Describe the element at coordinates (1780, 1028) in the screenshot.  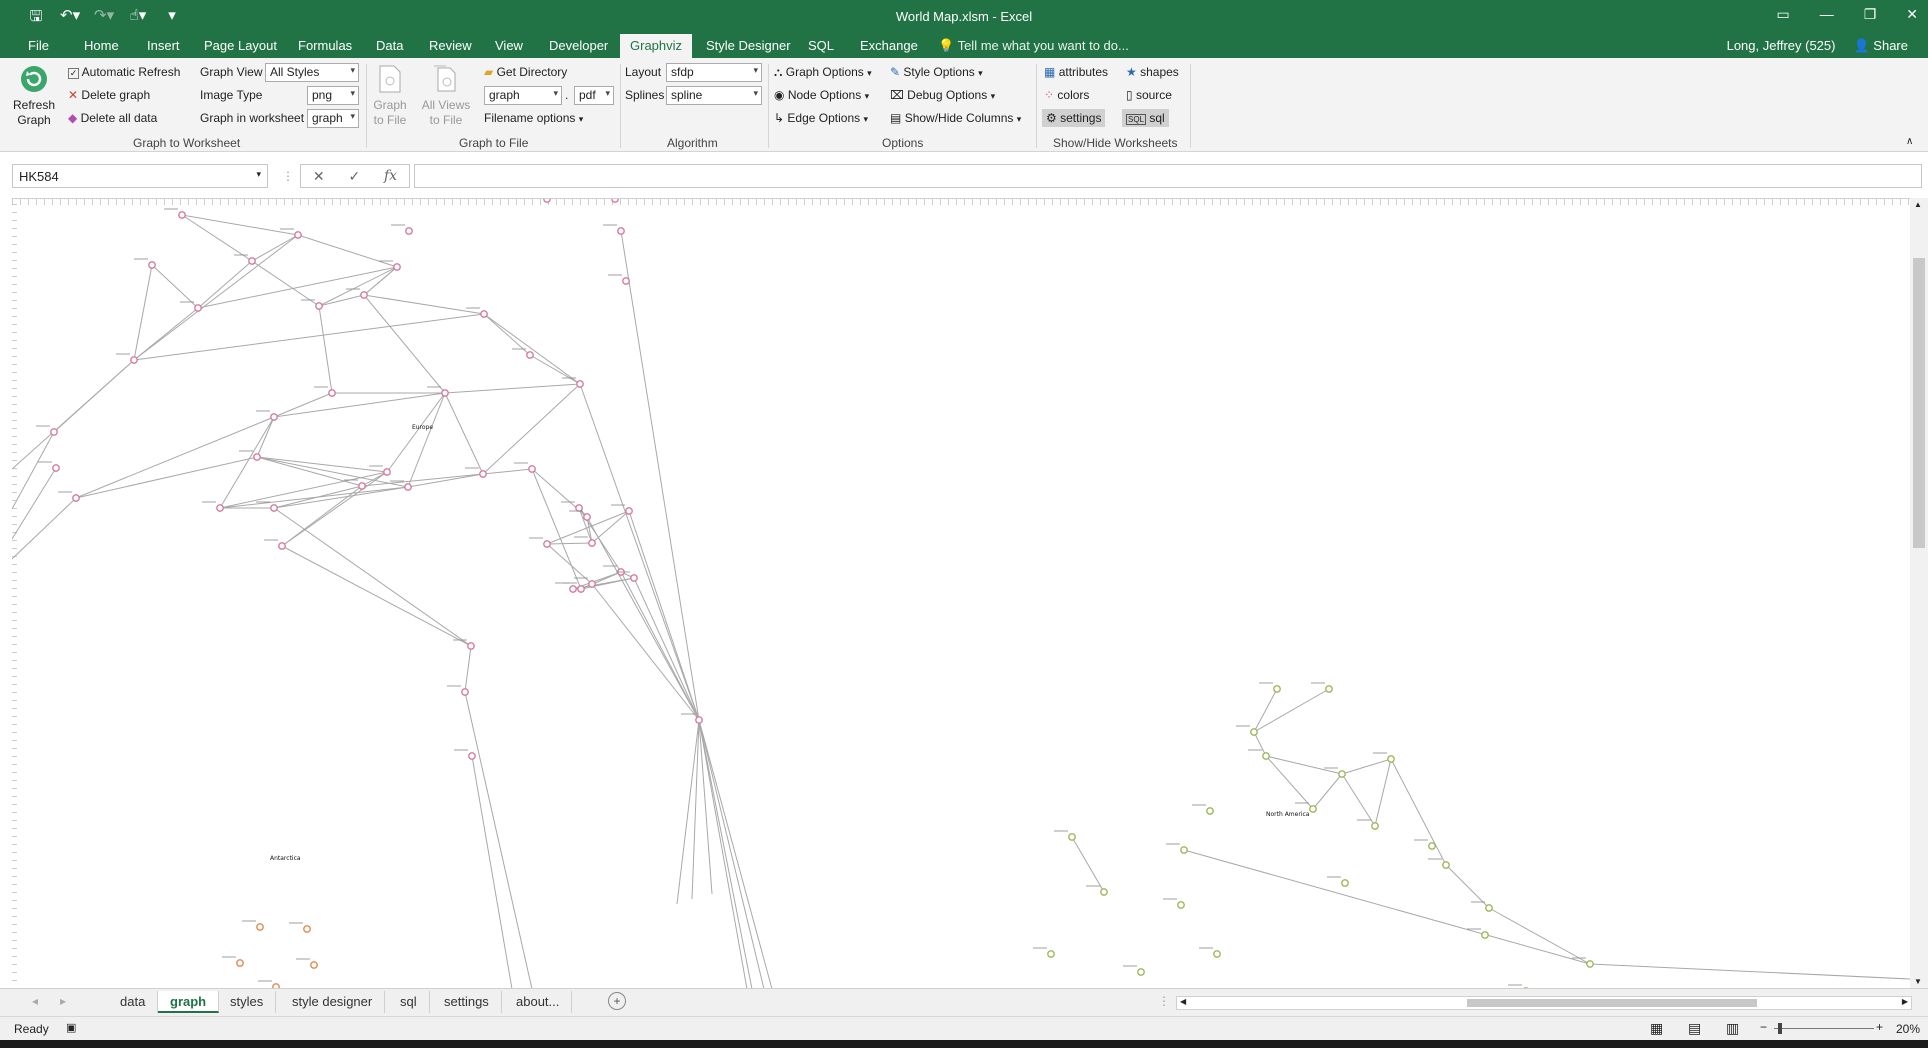
I see `zoom-slider-thumb` at that location.